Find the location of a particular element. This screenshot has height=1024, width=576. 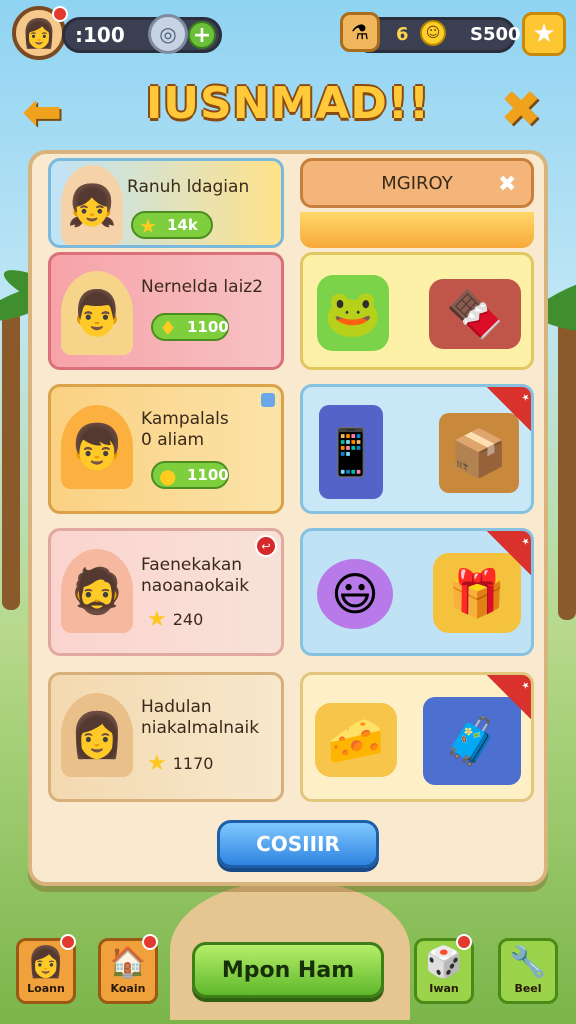

reward: ★ 240 is located at coordinates (175, 619).